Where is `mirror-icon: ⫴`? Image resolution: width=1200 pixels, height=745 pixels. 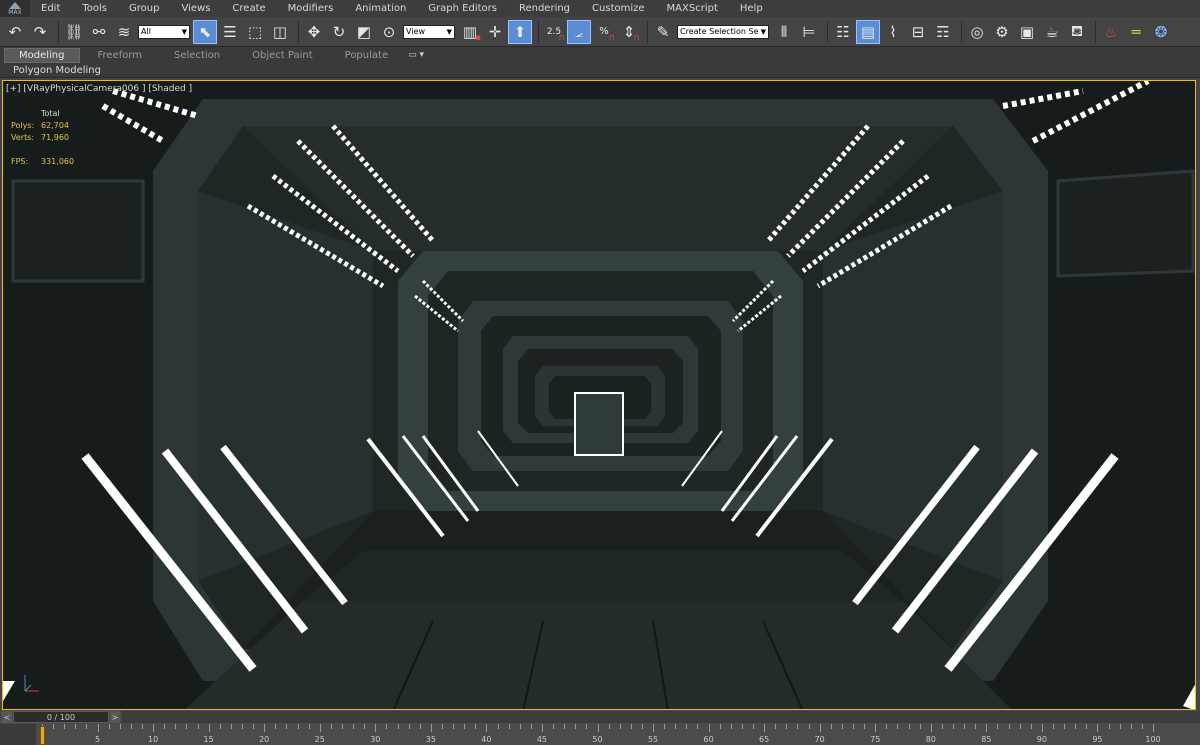
mirror-icon: ⫴ is located at coordinates (784, 32).